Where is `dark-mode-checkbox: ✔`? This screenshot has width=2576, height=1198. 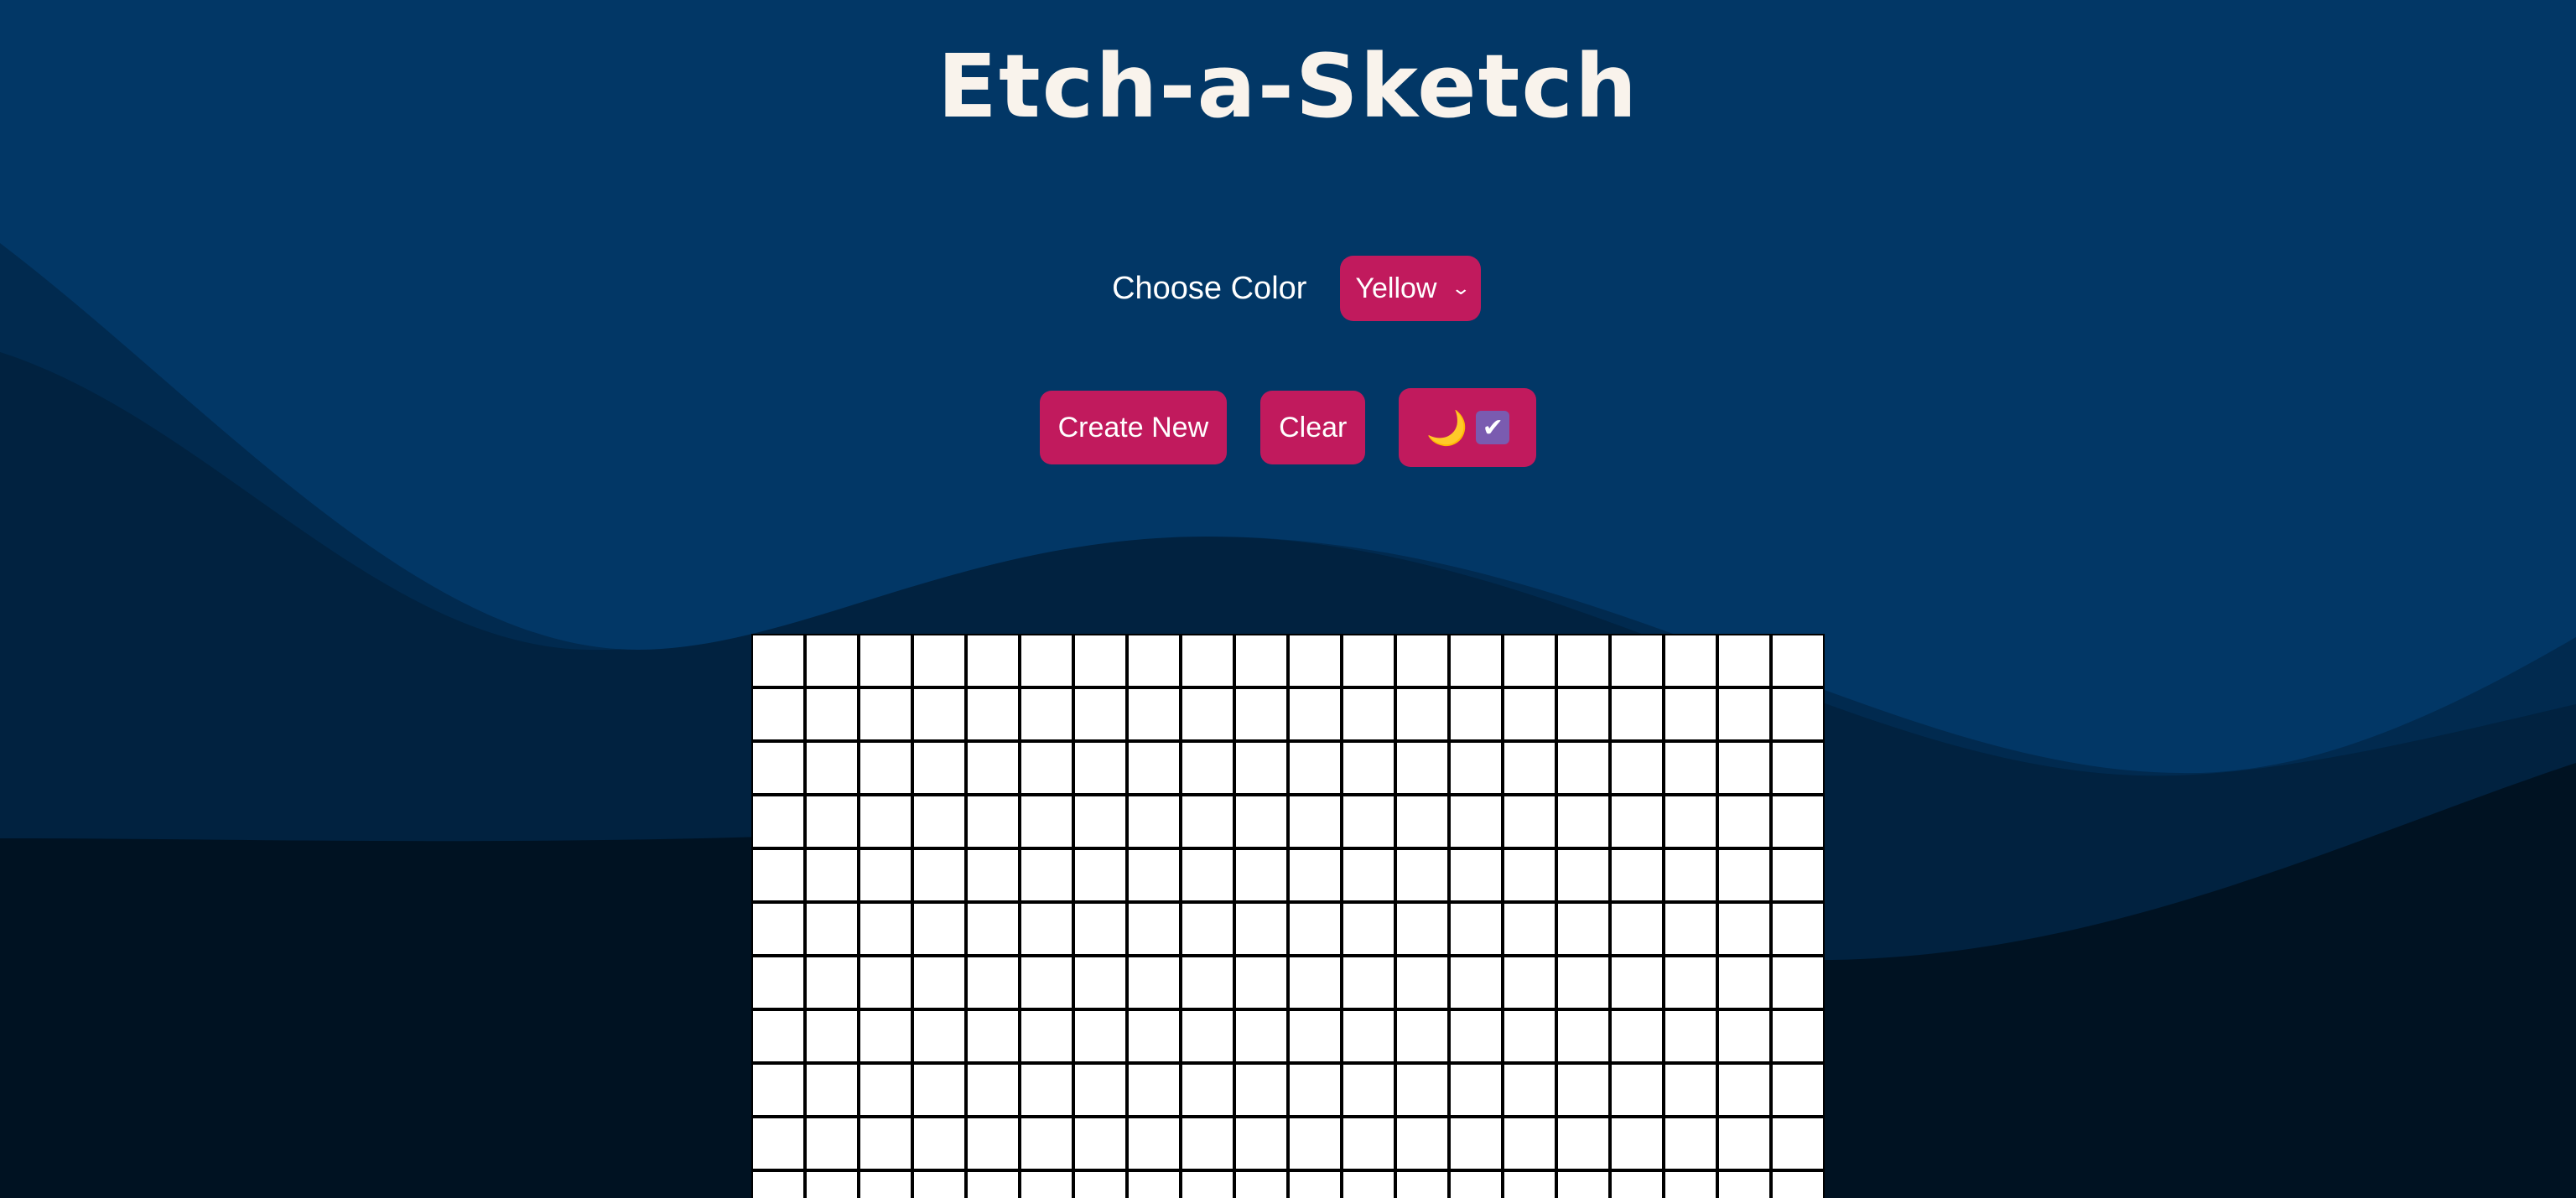 dark-mode-checkbox: ✔ is located at coordinates (1493, 427).